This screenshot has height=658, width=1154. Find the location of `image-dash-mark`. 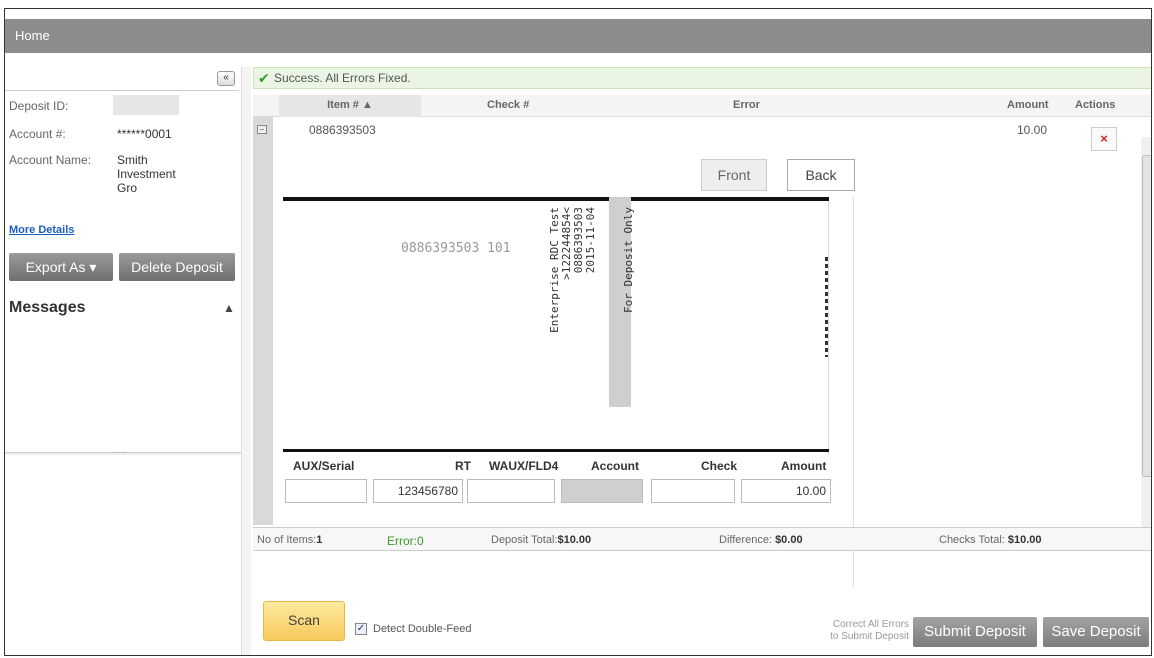

image-dash-mark is located at coordinates (826, 307).